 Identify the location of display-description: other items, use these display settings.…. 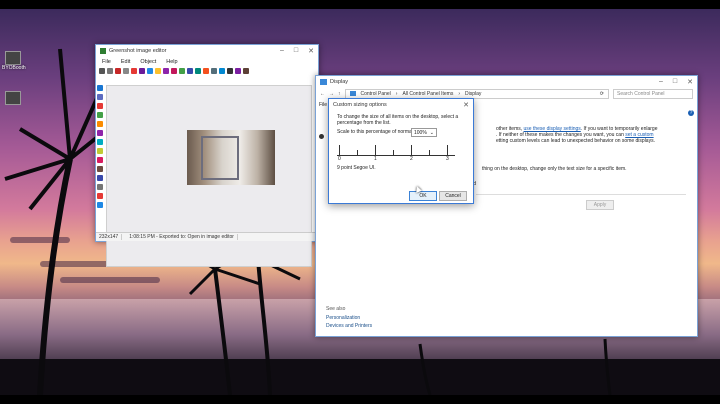
(577, 135).